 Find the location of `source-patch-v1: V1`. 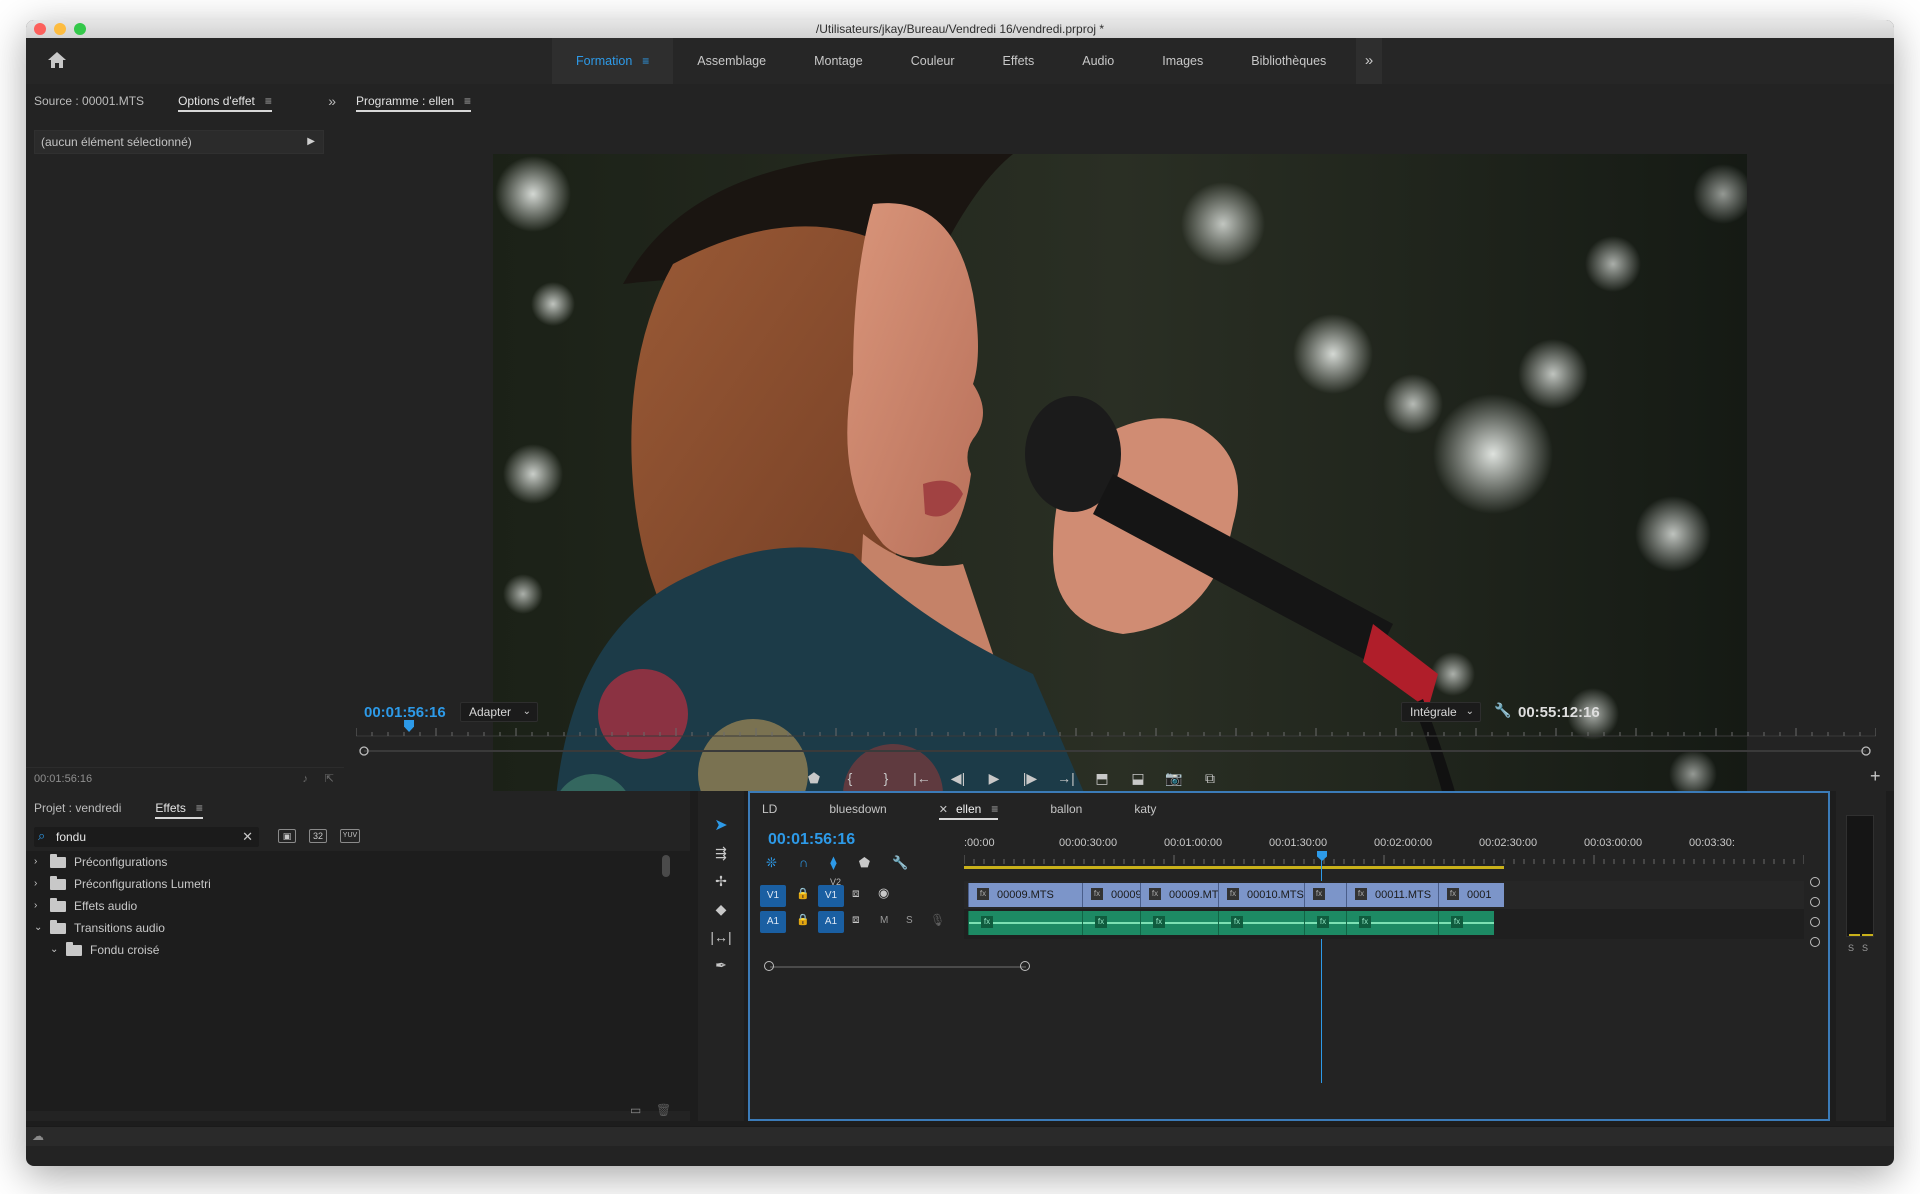

source-patch-v1: V1 is located at coordinates (773, 896).